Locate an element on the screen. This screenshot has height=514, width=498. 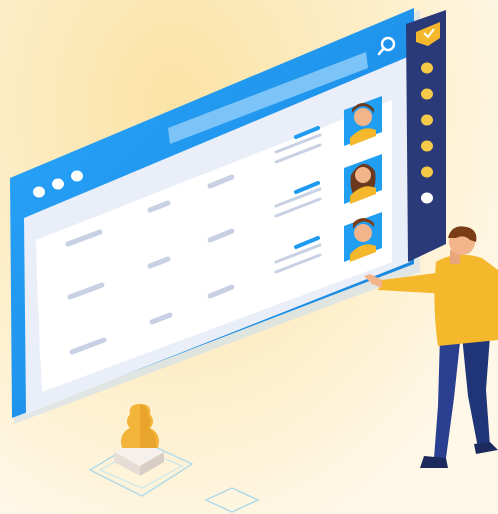
sidebar is located at coordinates (426, 136).